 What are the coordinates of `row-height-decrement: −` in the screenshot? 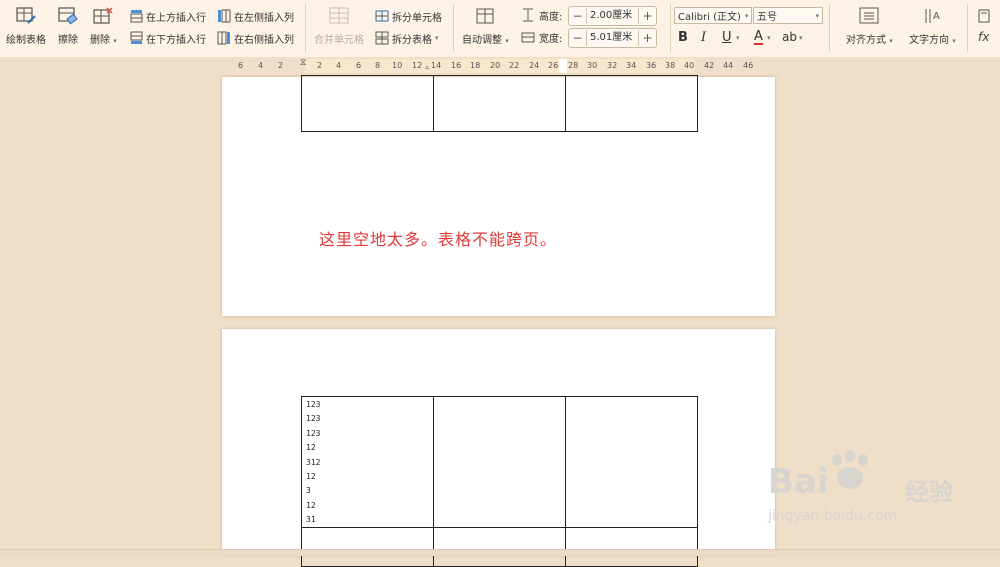 It's located at (577, 16).